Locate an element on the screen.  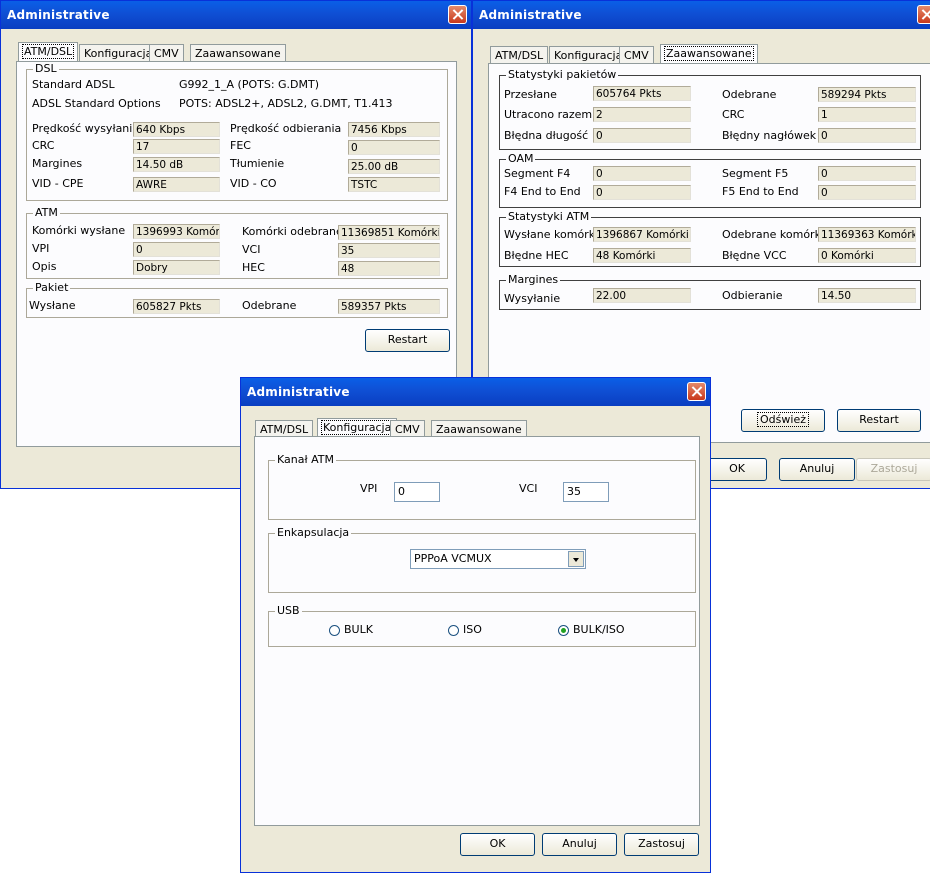
atm-stats-legend: Statystyki ATM is located at coordinates (549, 216).